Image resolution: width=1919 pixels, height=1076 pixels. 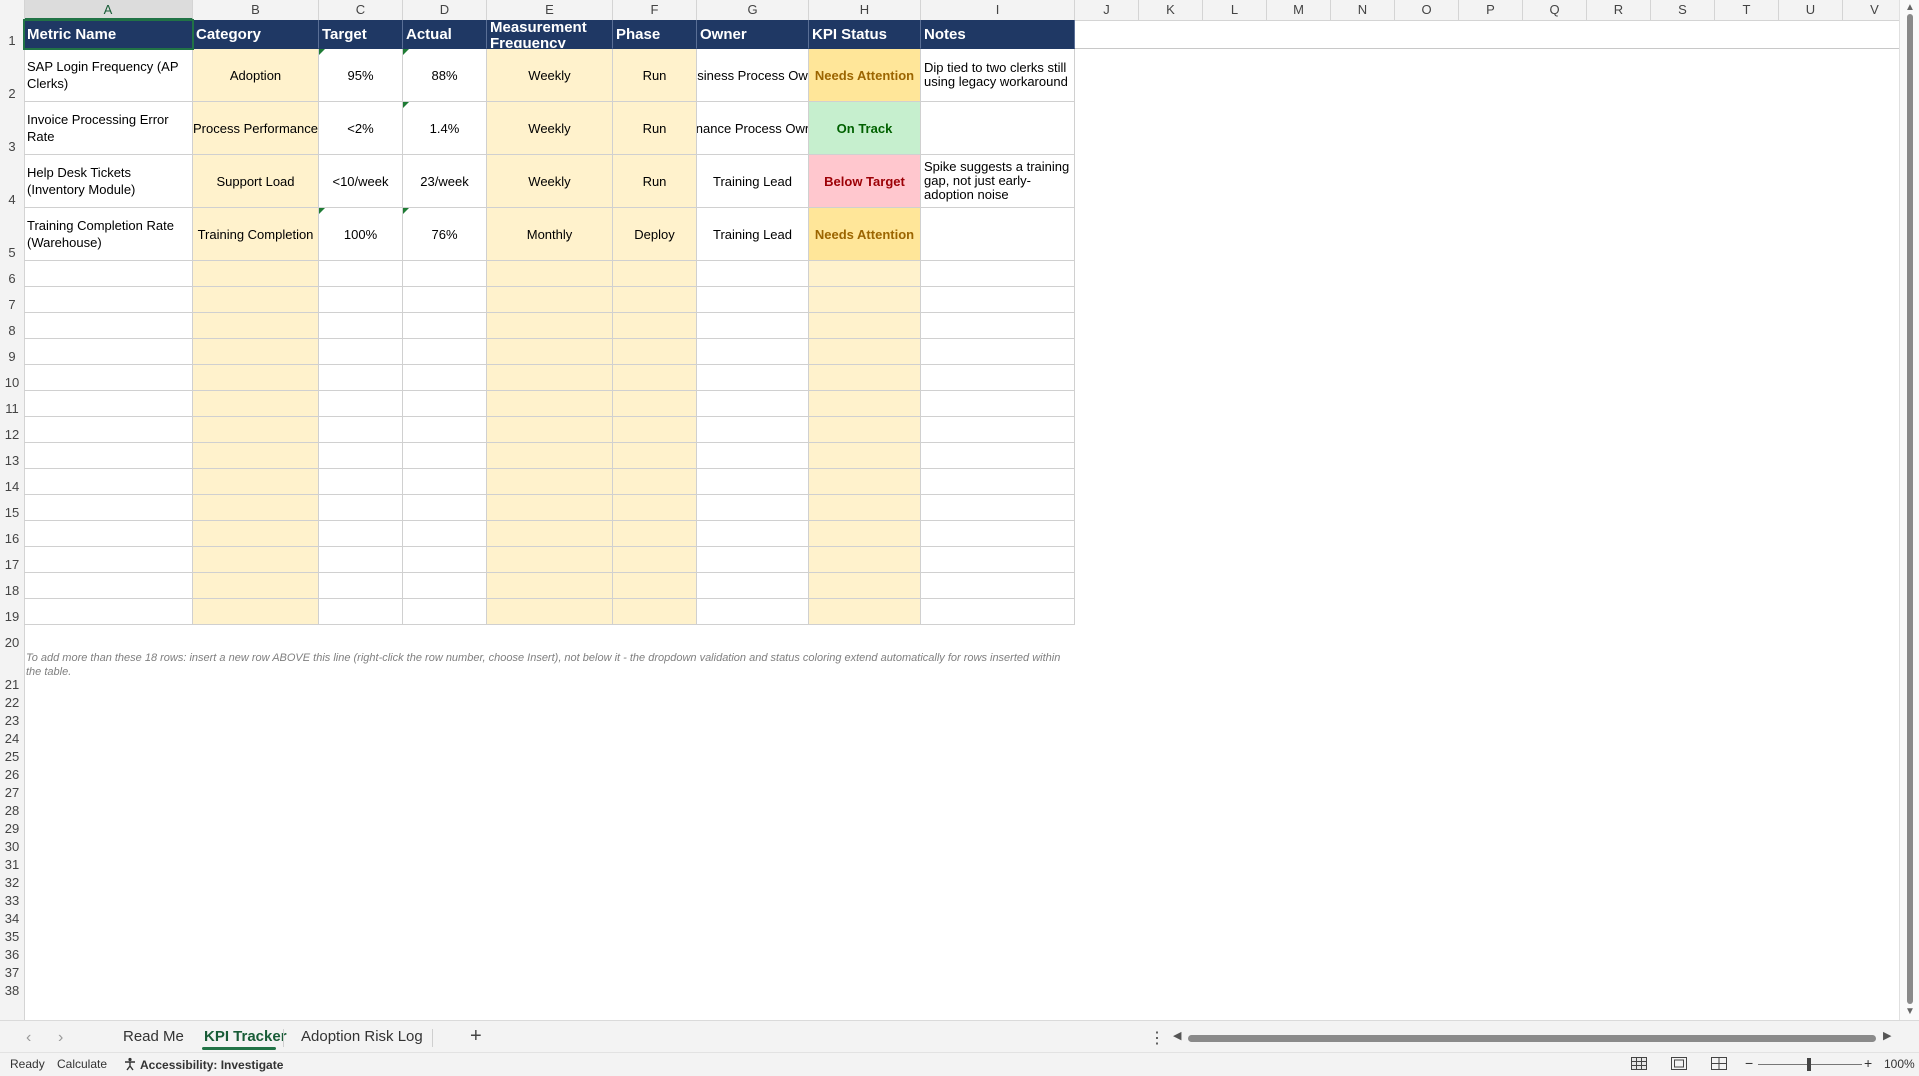 What do you see at coordinates (12, 612) in the screenshot?
I see `row-header-19: 19` at bounding box center [12, 612].